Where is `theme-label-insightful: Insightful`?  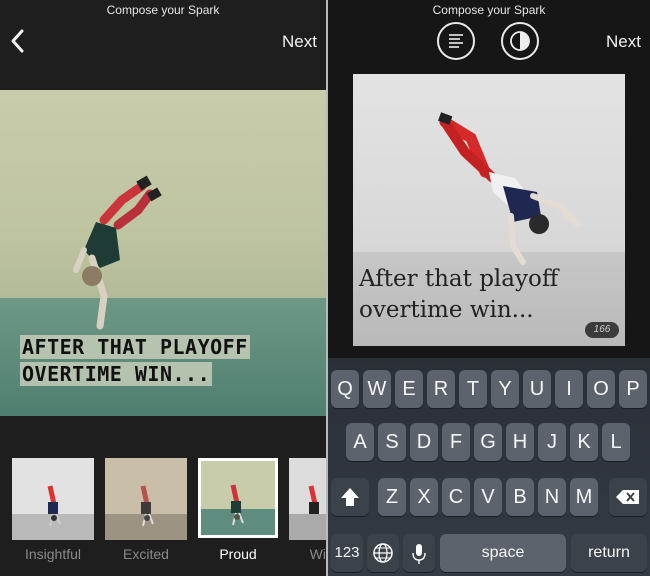 theme-label-insightful: Insightful is located at coordinates (53, 554).